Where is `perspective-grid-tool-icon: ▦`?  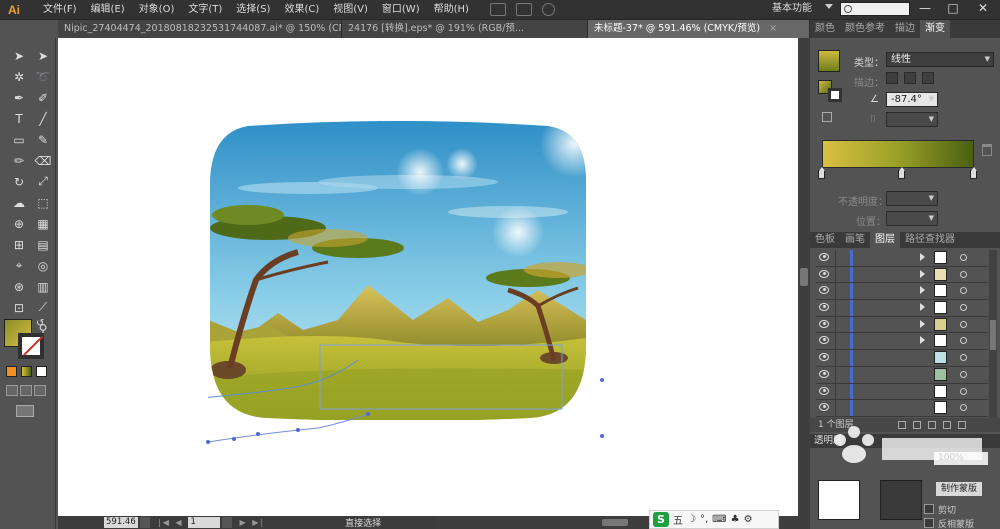
perspective-grid-tool-icon: ▦ is located at coordinates (43, 223).